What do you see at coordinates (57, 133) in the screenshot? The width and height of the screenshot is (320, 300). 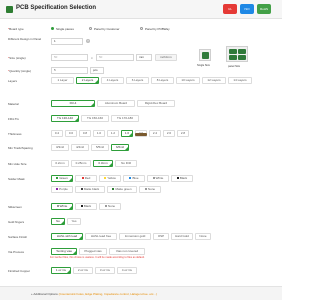 I see `thickness-option-0-4: 0.4` at bounding box center [57, 133].